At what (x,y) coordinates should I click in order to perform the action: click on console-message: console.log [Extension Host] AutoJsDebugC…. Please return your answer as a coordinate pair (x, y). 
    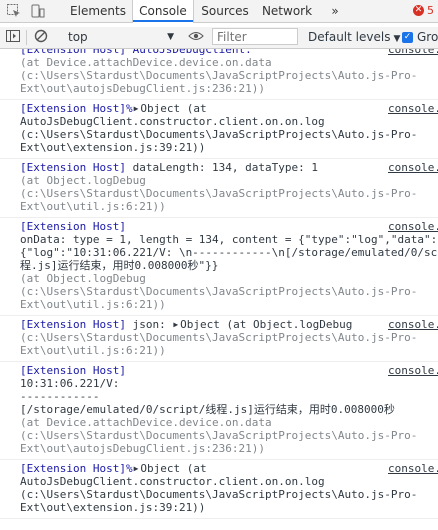
    Looking at the image, I should click on (219, 74).